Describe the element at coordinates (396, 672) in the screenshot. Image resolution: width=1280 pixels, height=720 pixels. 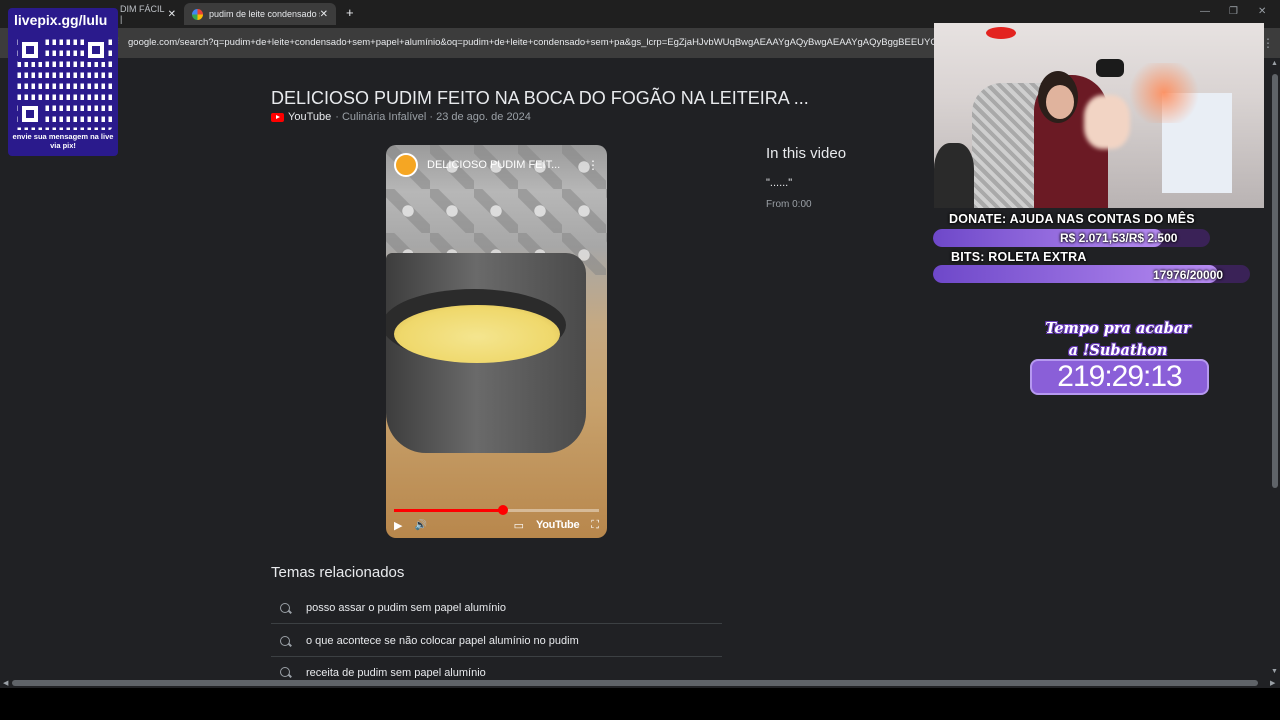
I see `related-topic-label: receita de pudim sem papel alumínio` at that location.